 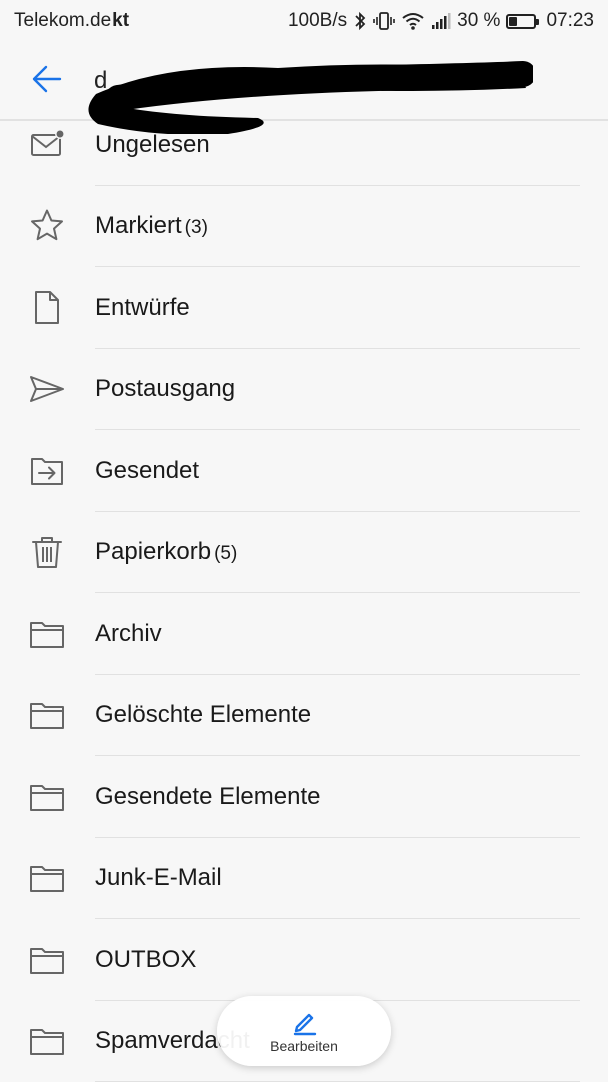 I want to click on folder-item-papierkorb: Papierkorb (5), so click(x=304, y=553).